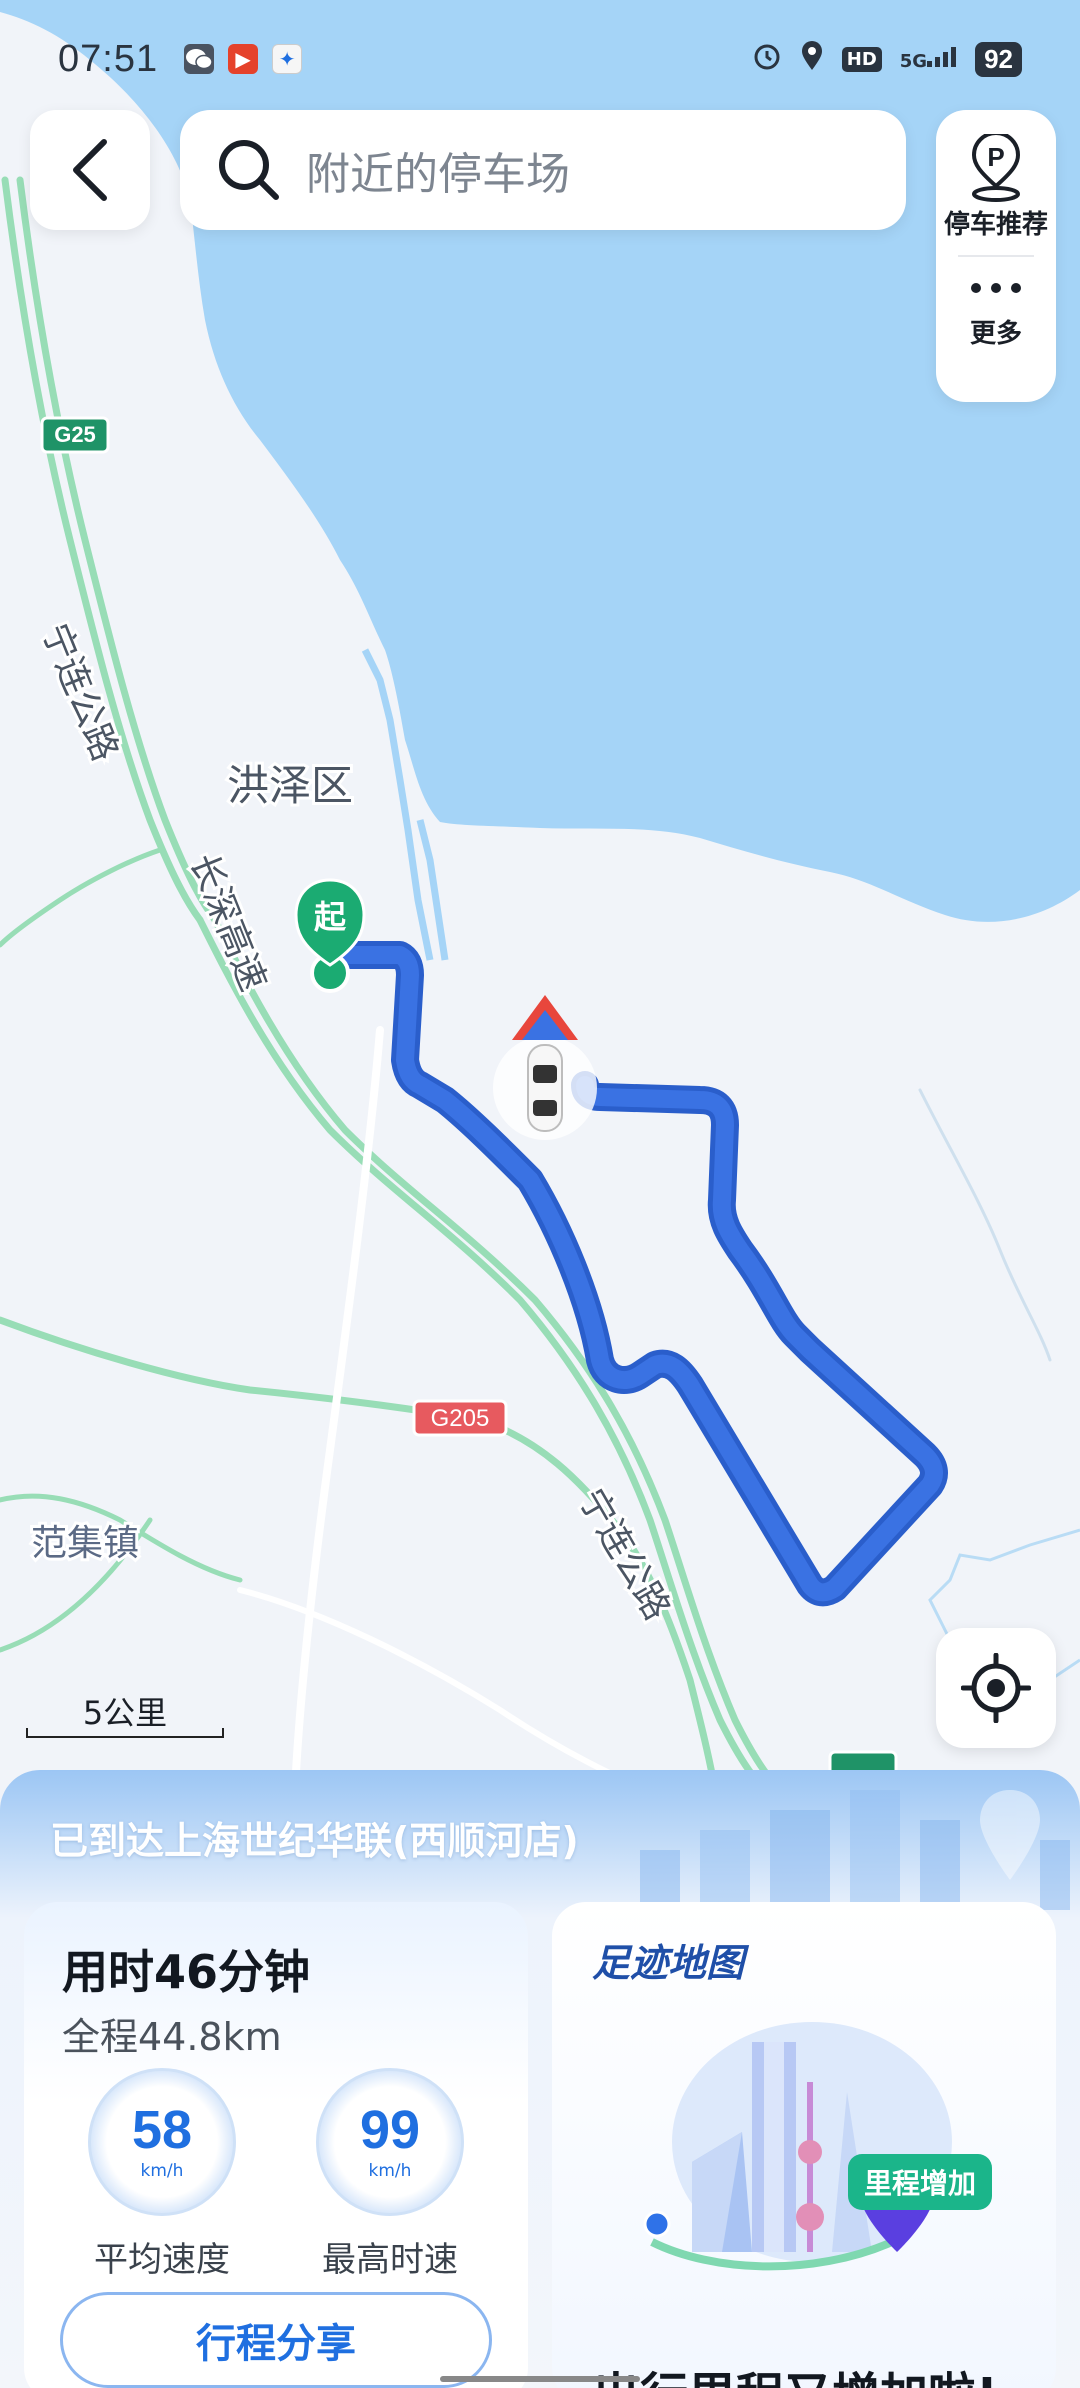 Image resolution: width=1080 pixels, height=2388 pixels. I want to click on scale-bar, so click(125, 1733).